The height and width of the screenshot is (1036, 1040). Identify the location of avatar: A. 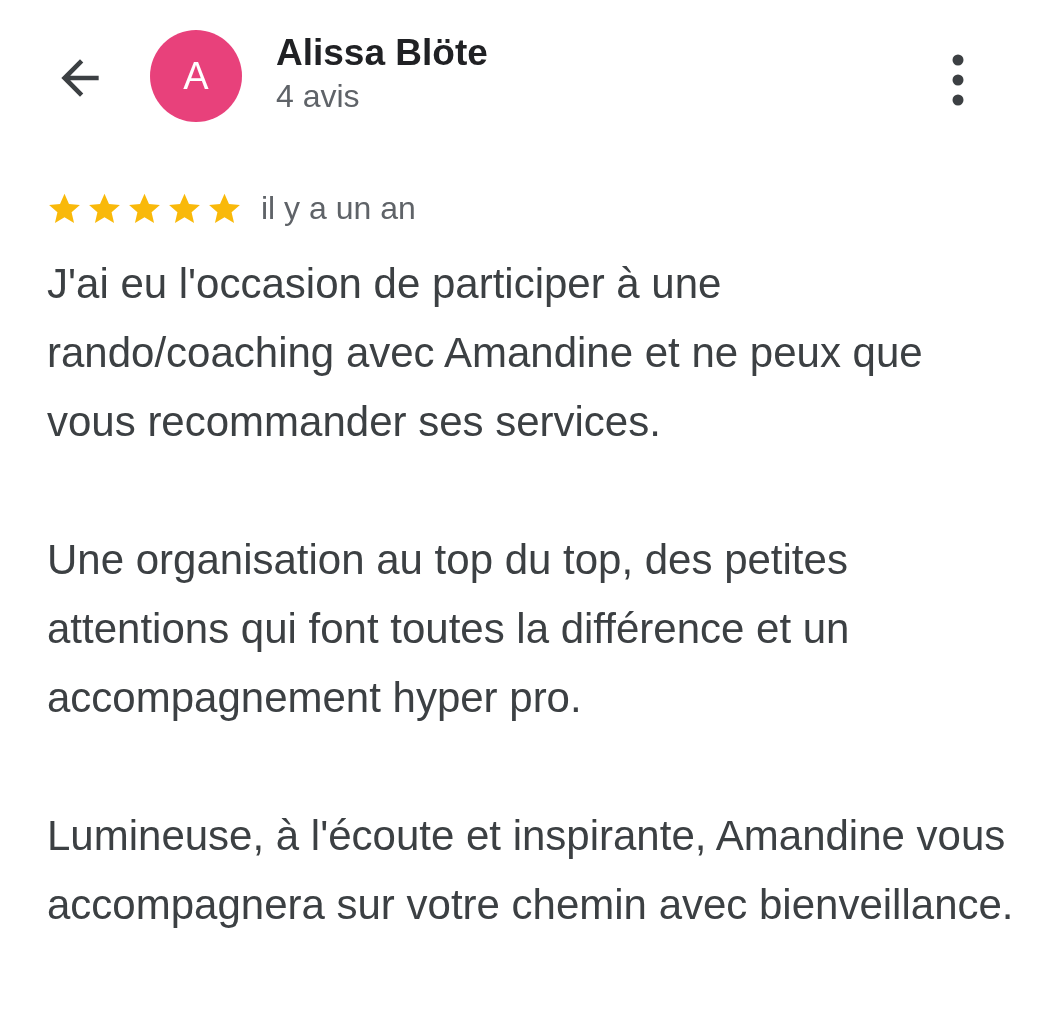
(196, 76).